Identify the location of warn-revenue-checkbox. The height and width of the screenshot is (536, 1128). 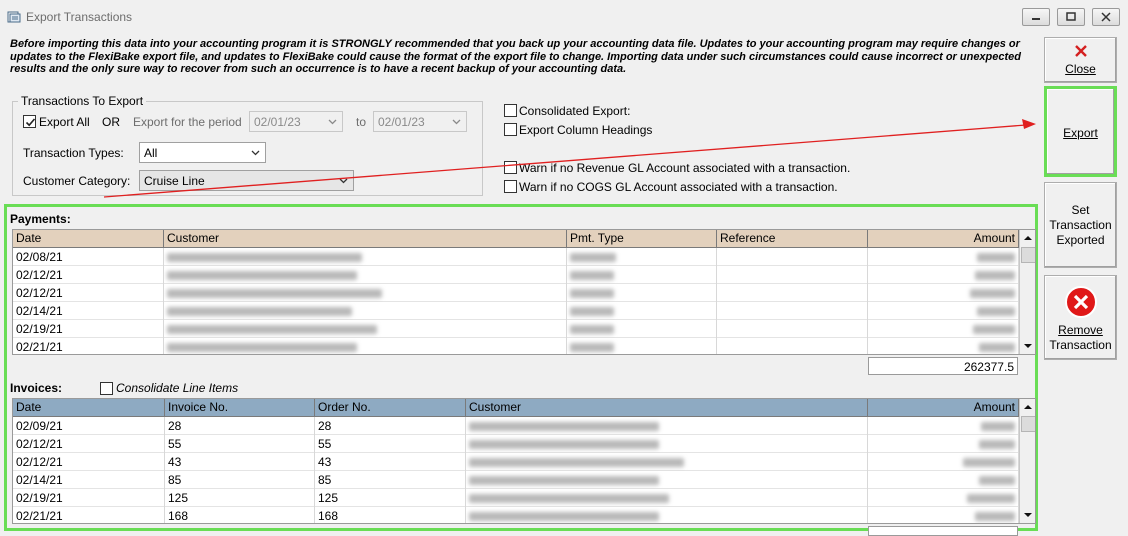
(510, 167).